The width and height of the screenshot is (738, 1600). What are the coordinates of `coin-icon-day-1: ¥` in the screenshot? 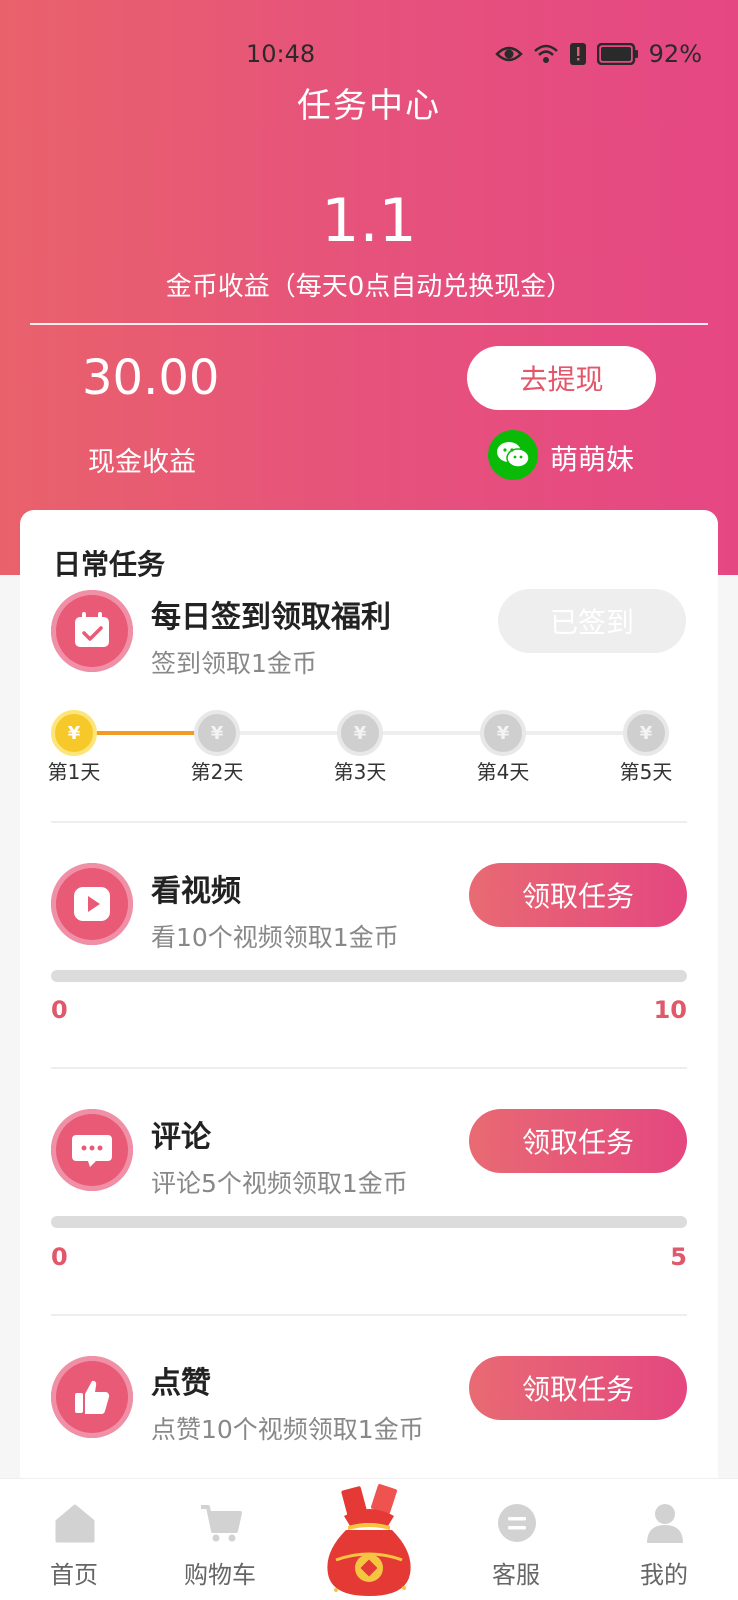 It's located at (74, 733).